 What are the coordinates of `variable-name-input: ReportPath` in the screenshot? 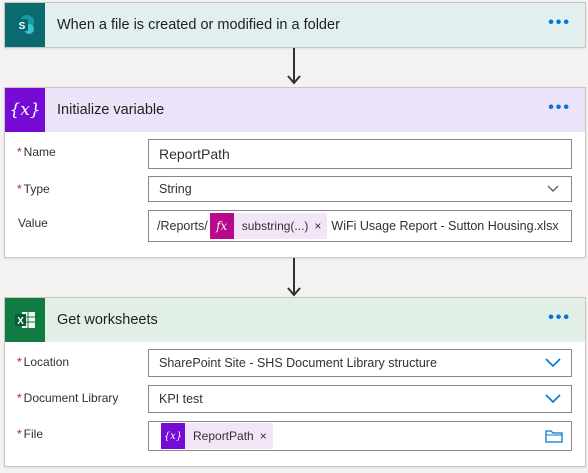 It's located at (360, 154).